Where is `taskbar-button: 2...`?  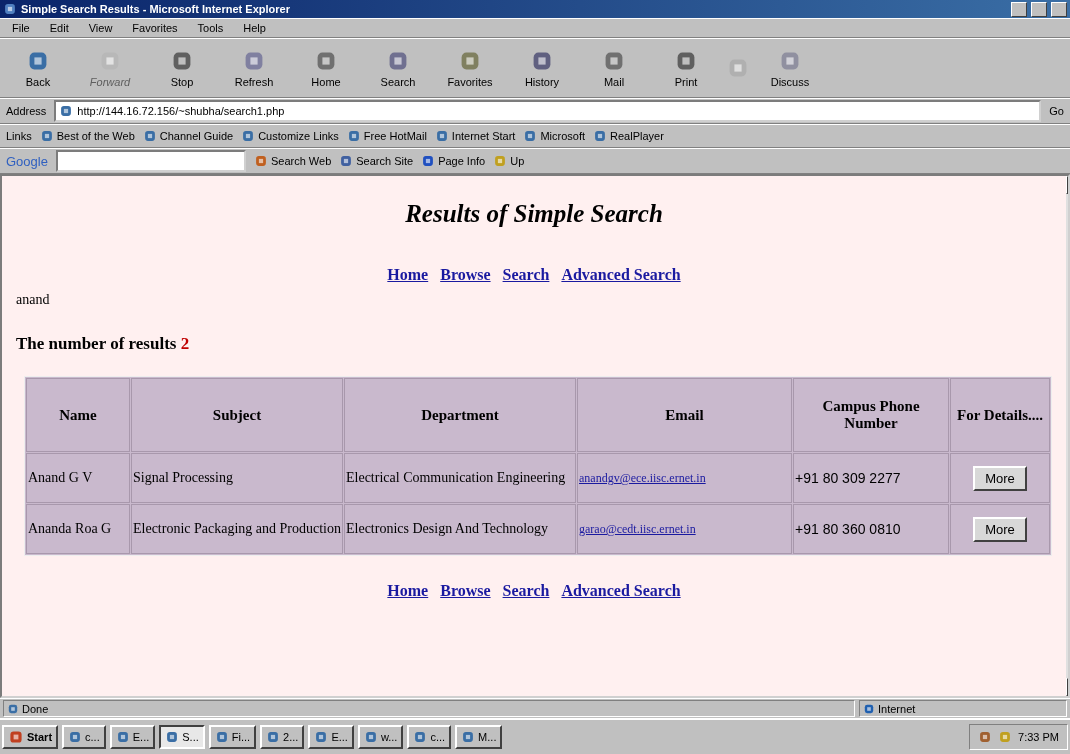 taskbar-button: 2... is located at coordinates (282, 737).